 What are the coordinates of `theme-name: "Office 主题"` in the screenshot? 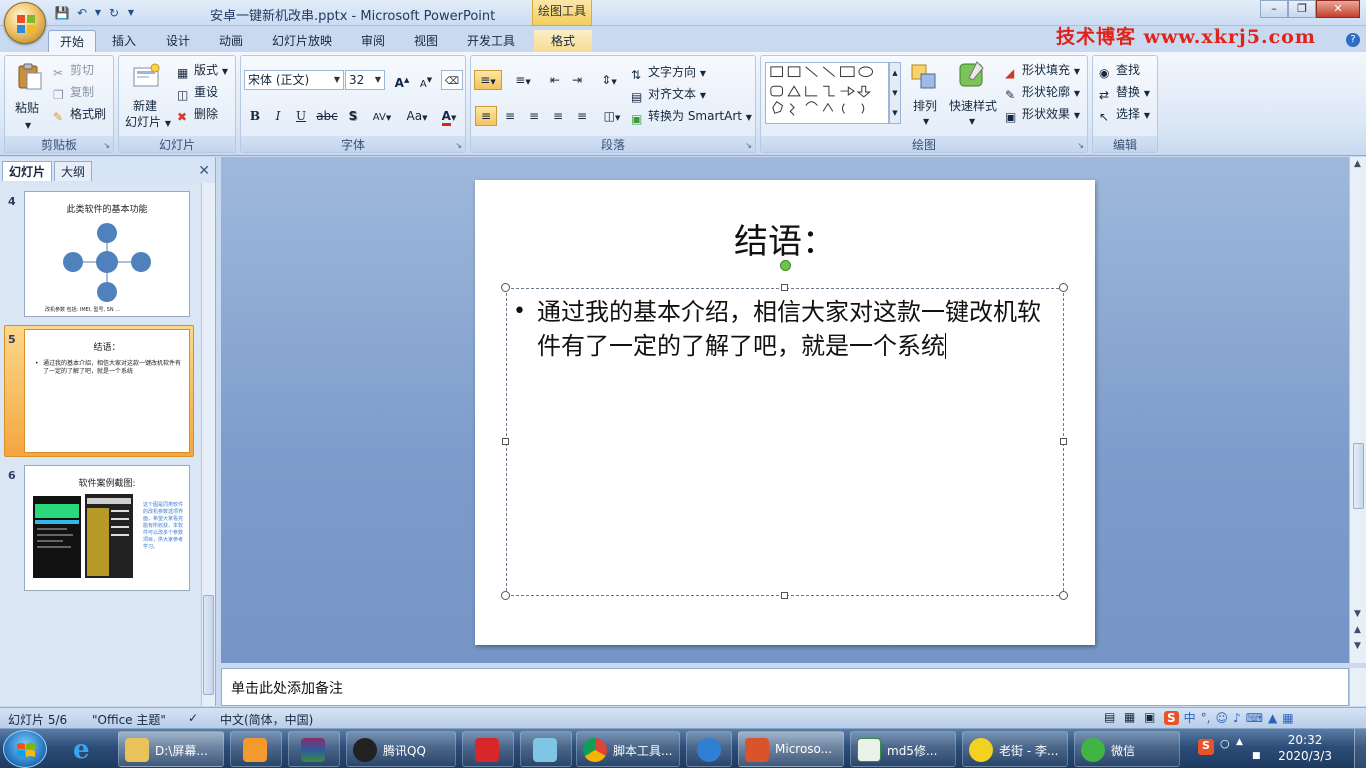 It's located at (129, 719).